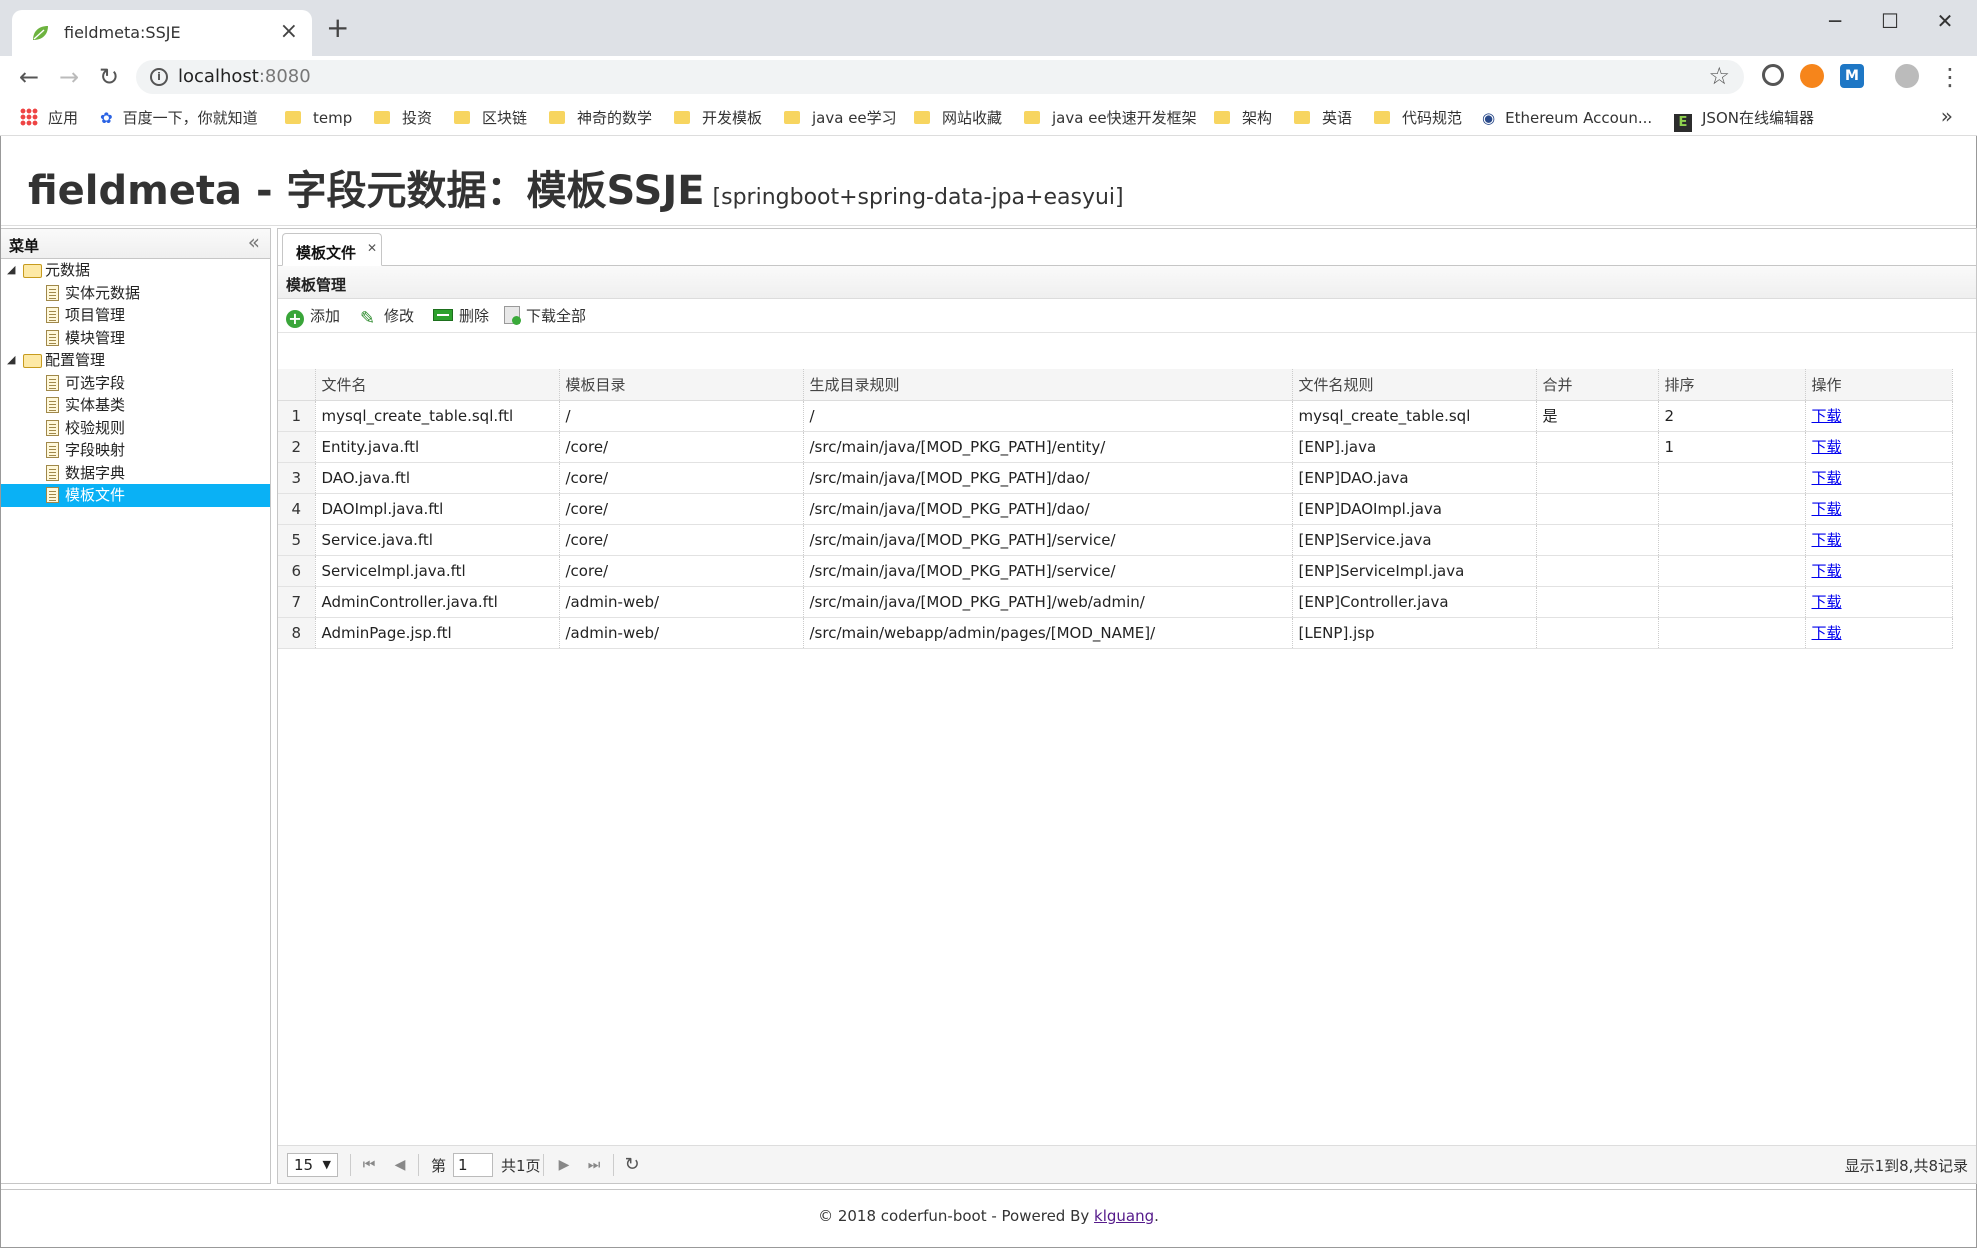 The width and height of the screenshot is (1977, 1248). Describe the element at coordinates (1950, 77) in the screenshot. I see `browser-menu-icon: ⋮` at that location.